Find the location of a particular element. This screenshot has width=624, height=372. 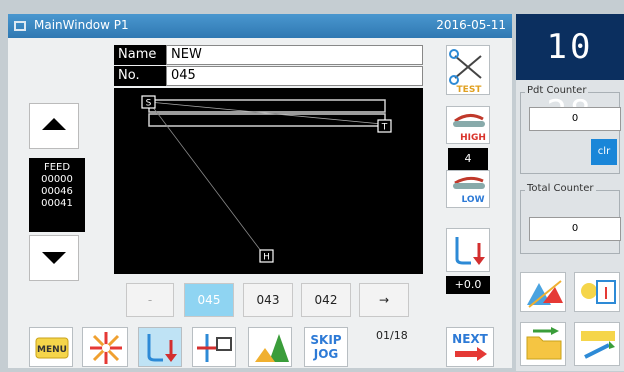

test-button: TEST is located at coordinates (468, 70).